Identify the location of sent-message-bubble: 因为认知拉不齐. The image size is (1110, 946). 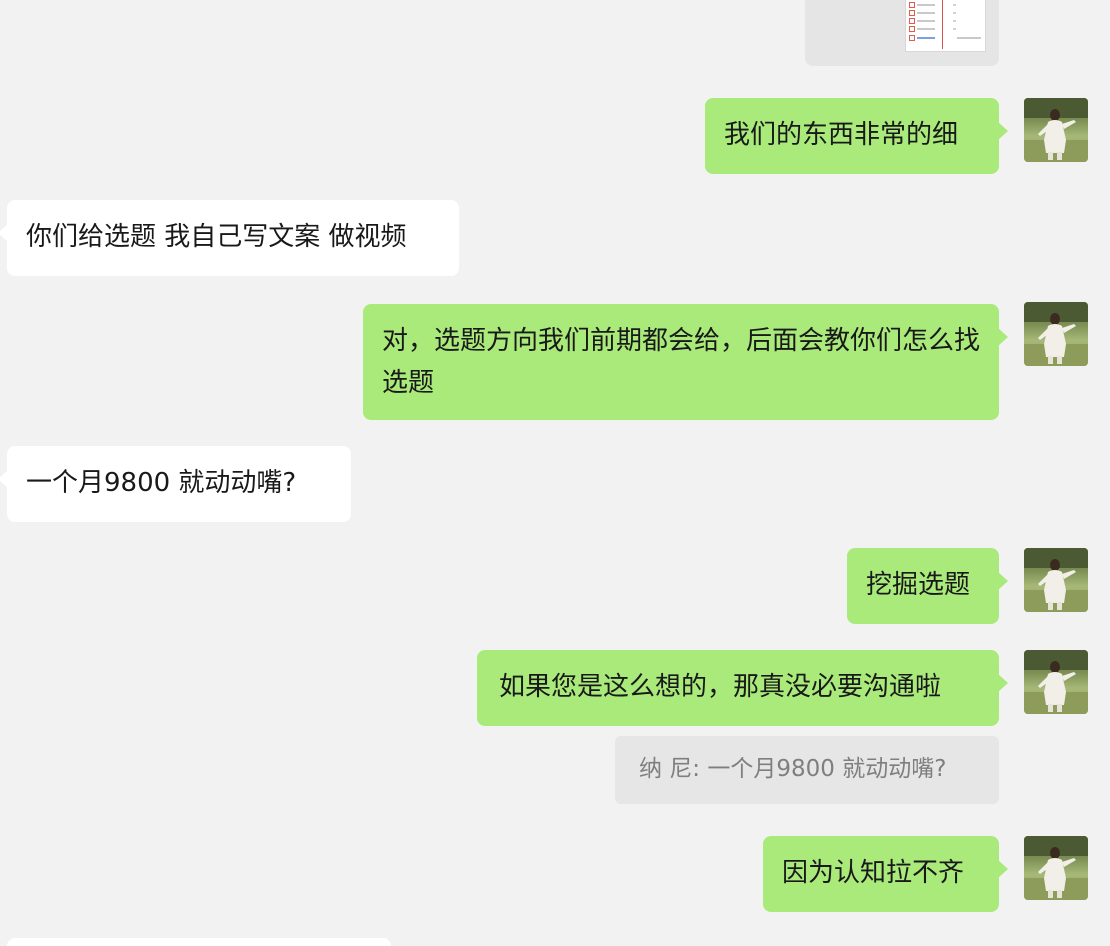
(885, 874).